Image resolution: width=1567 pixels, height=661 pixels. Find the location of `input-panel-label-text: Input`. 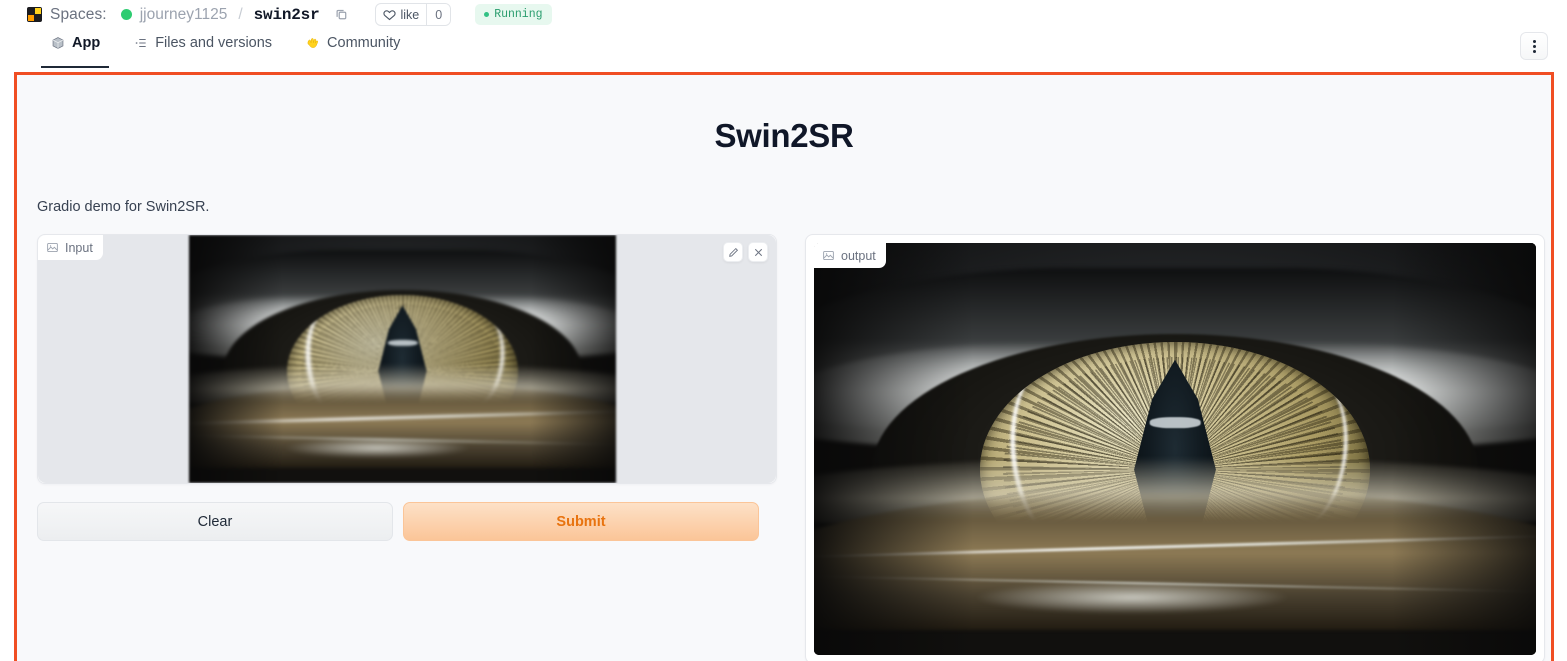

input-panel-label-text: Input is located at coordinates (79, 247).